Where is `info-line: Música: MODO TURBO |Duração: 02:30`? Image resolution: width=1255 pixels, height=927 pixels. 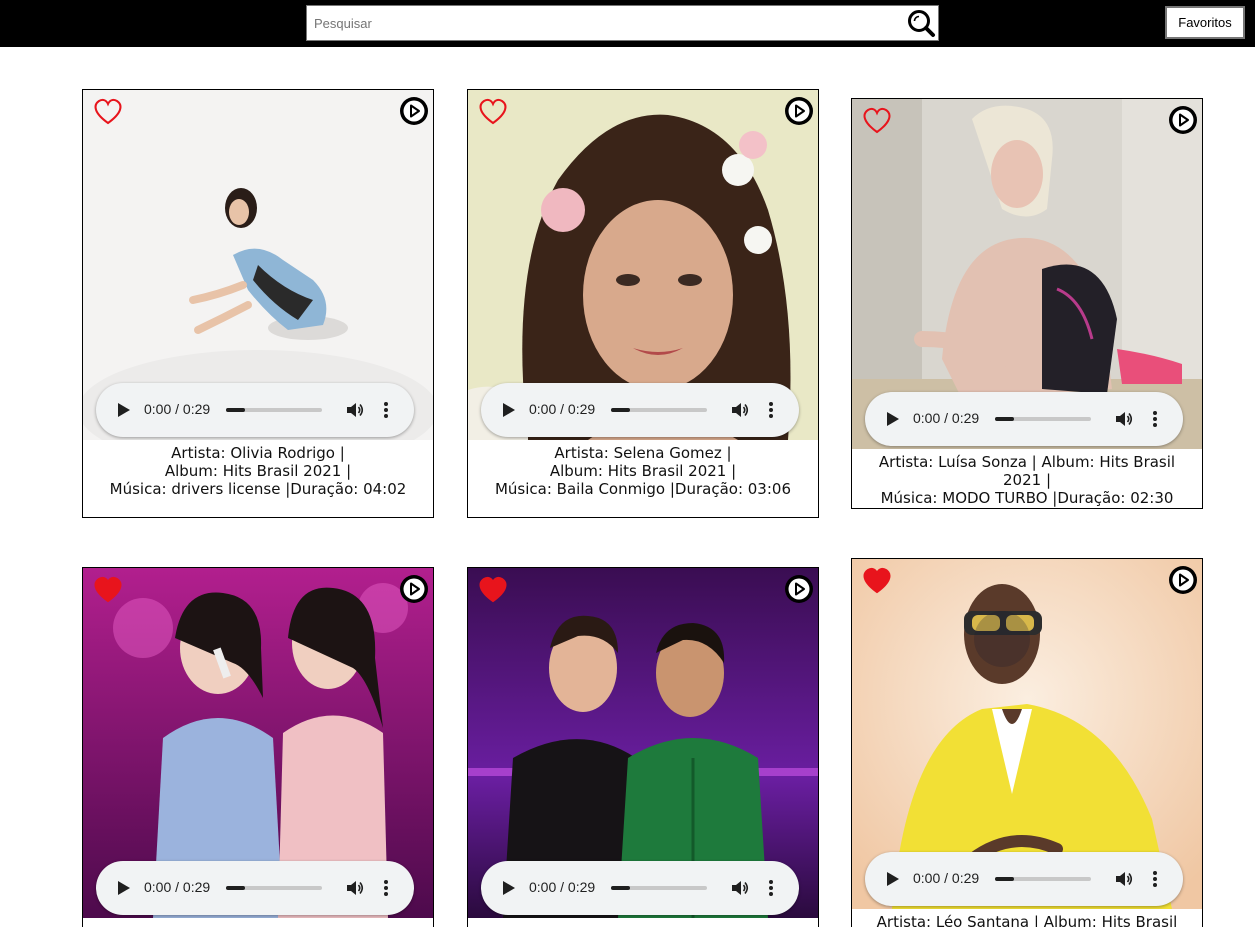
info-line: Música: MODO TURBO |Duração: 02:30 is located at coordinates (1027, 498).